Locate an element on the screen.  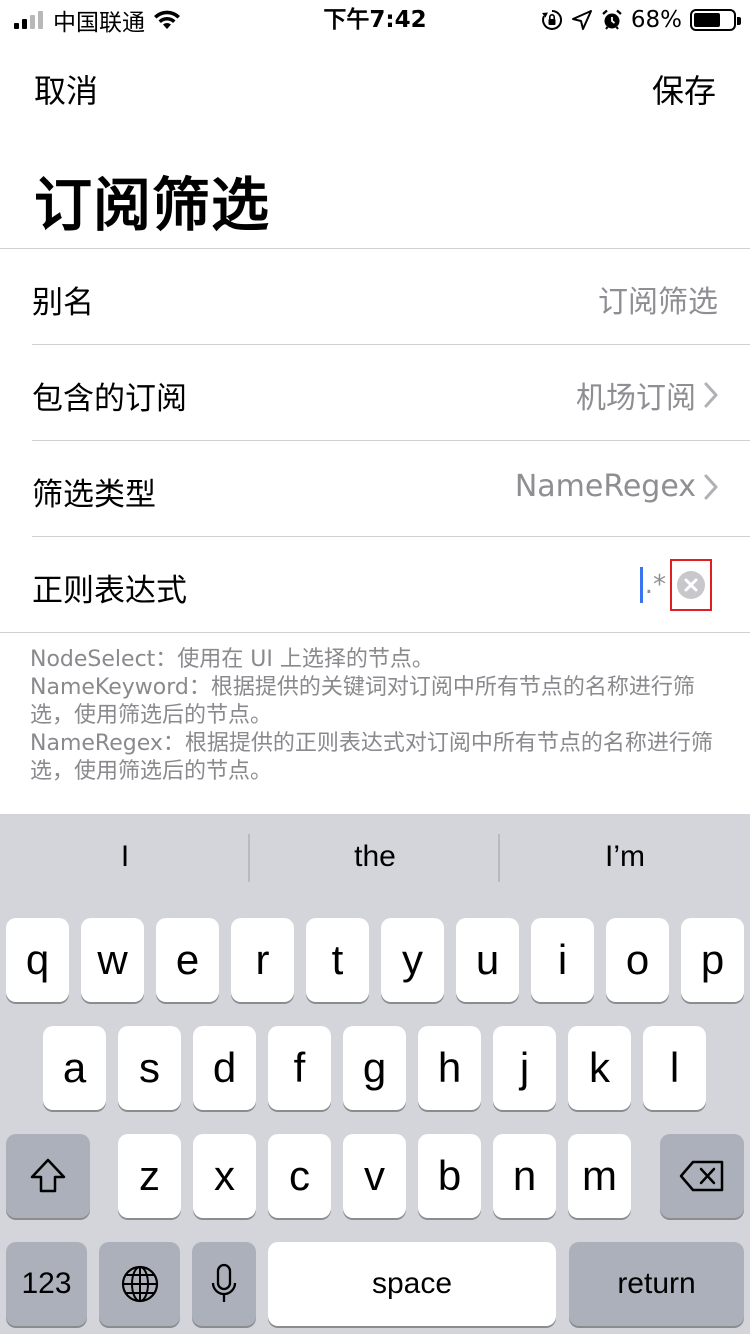
navigation-bar: 取消 保存 is located at coordinates (375, 86).